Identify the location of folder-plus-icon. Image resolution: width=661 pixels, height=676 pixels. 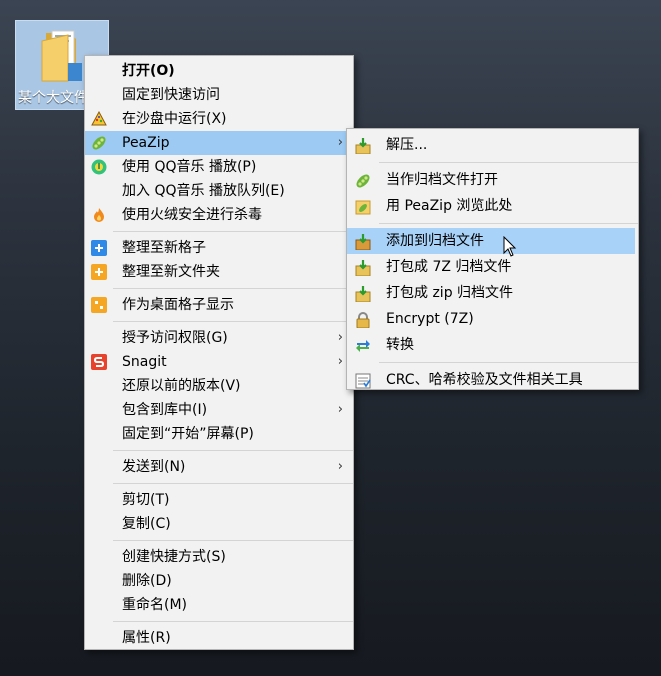
(99, 272).